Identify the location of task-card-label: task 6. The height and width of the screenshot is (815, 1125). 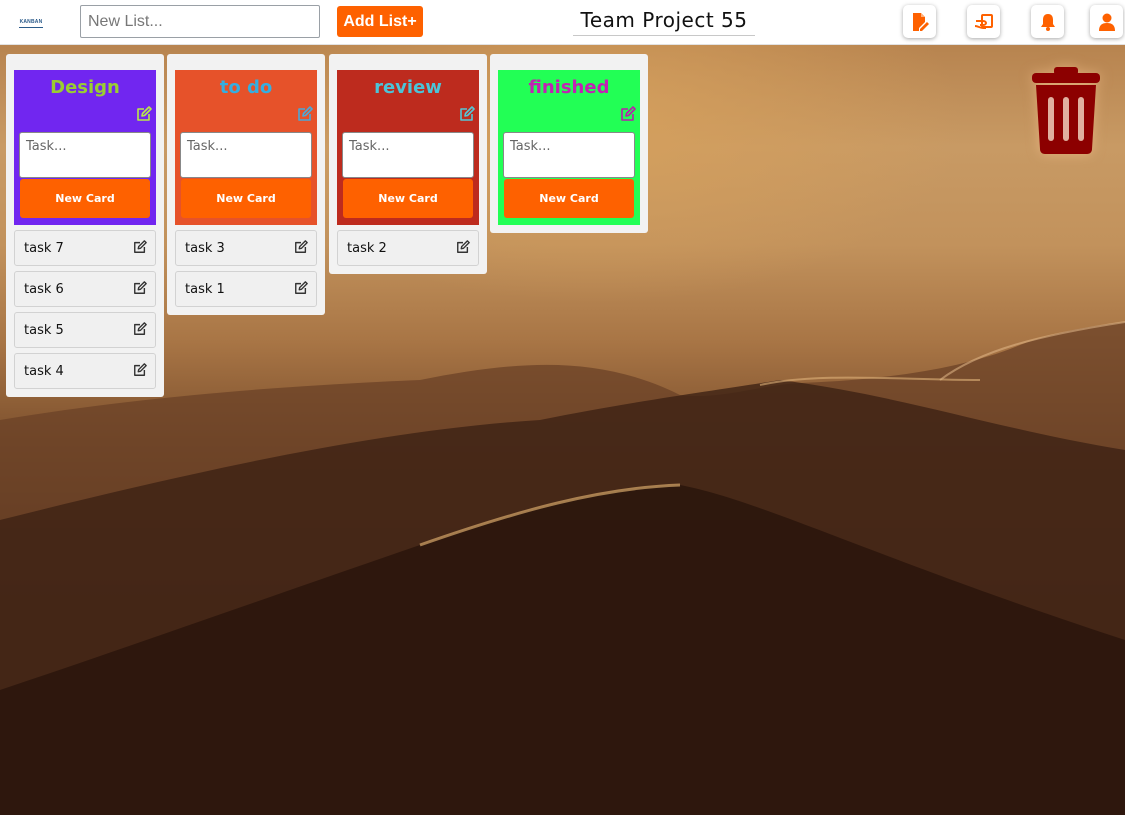
(44, 289).